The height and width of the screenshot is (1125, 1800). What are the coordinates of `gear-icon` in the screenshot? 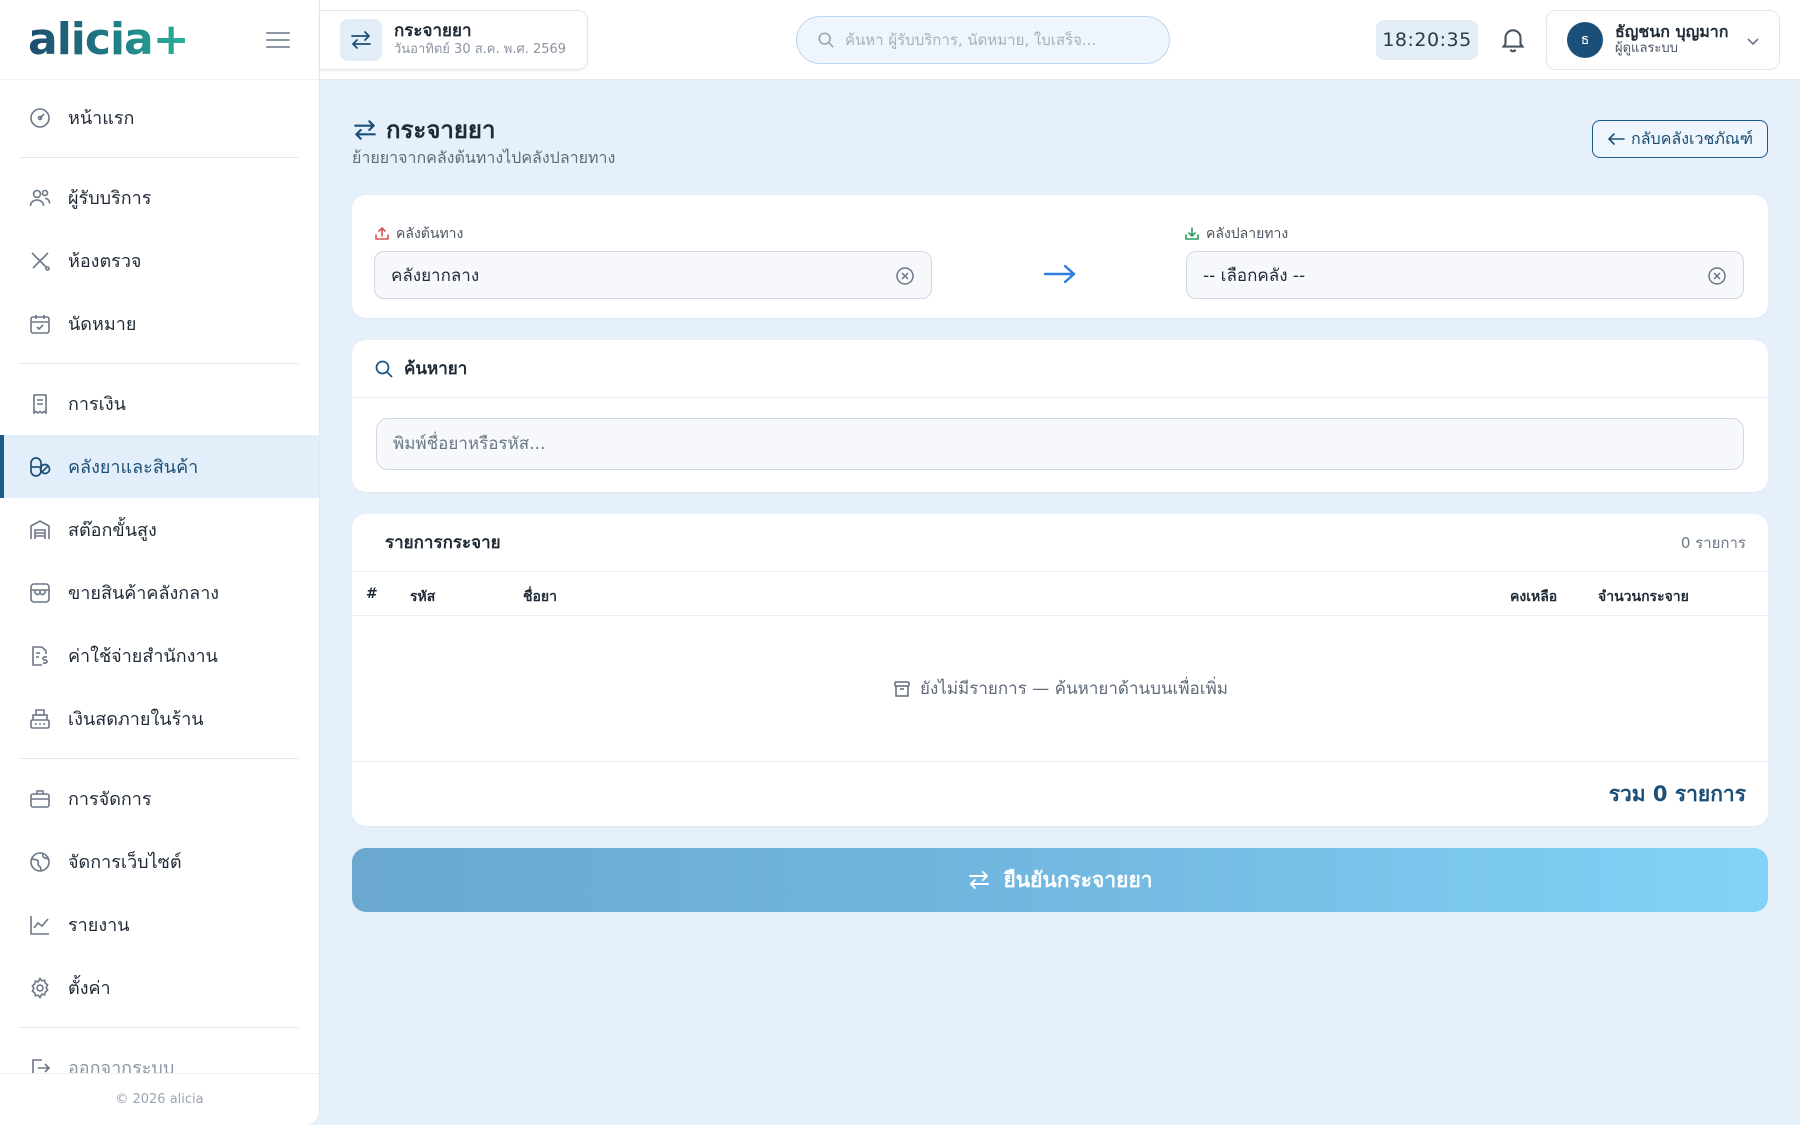 It's located at (40, 987).